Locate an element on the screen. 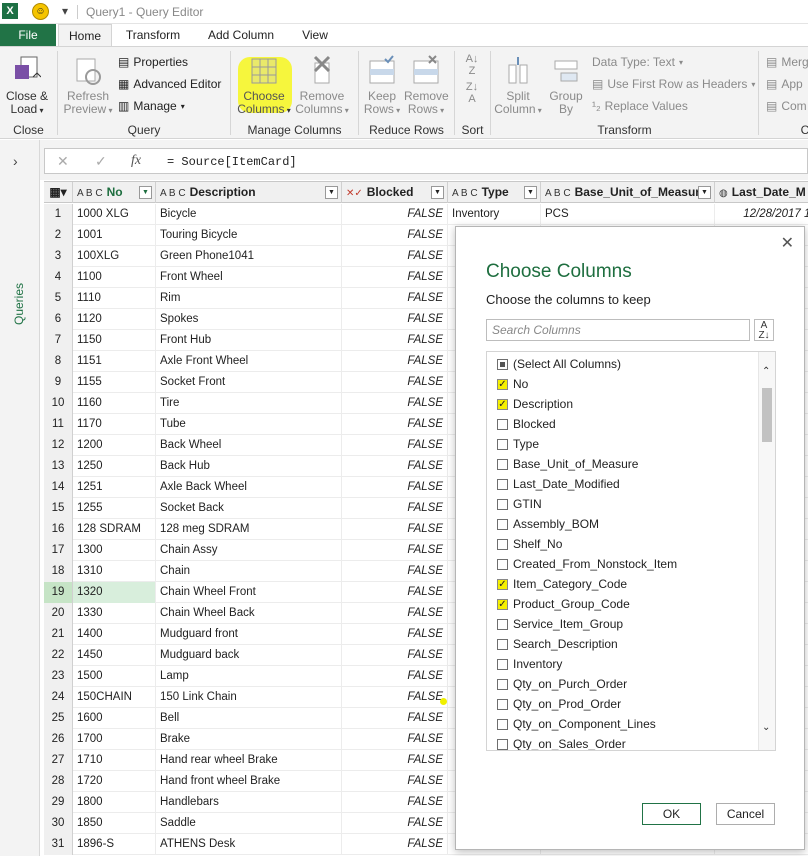  column-checkbox-item: Assembly_BOM is located at coordinates (548, 524).